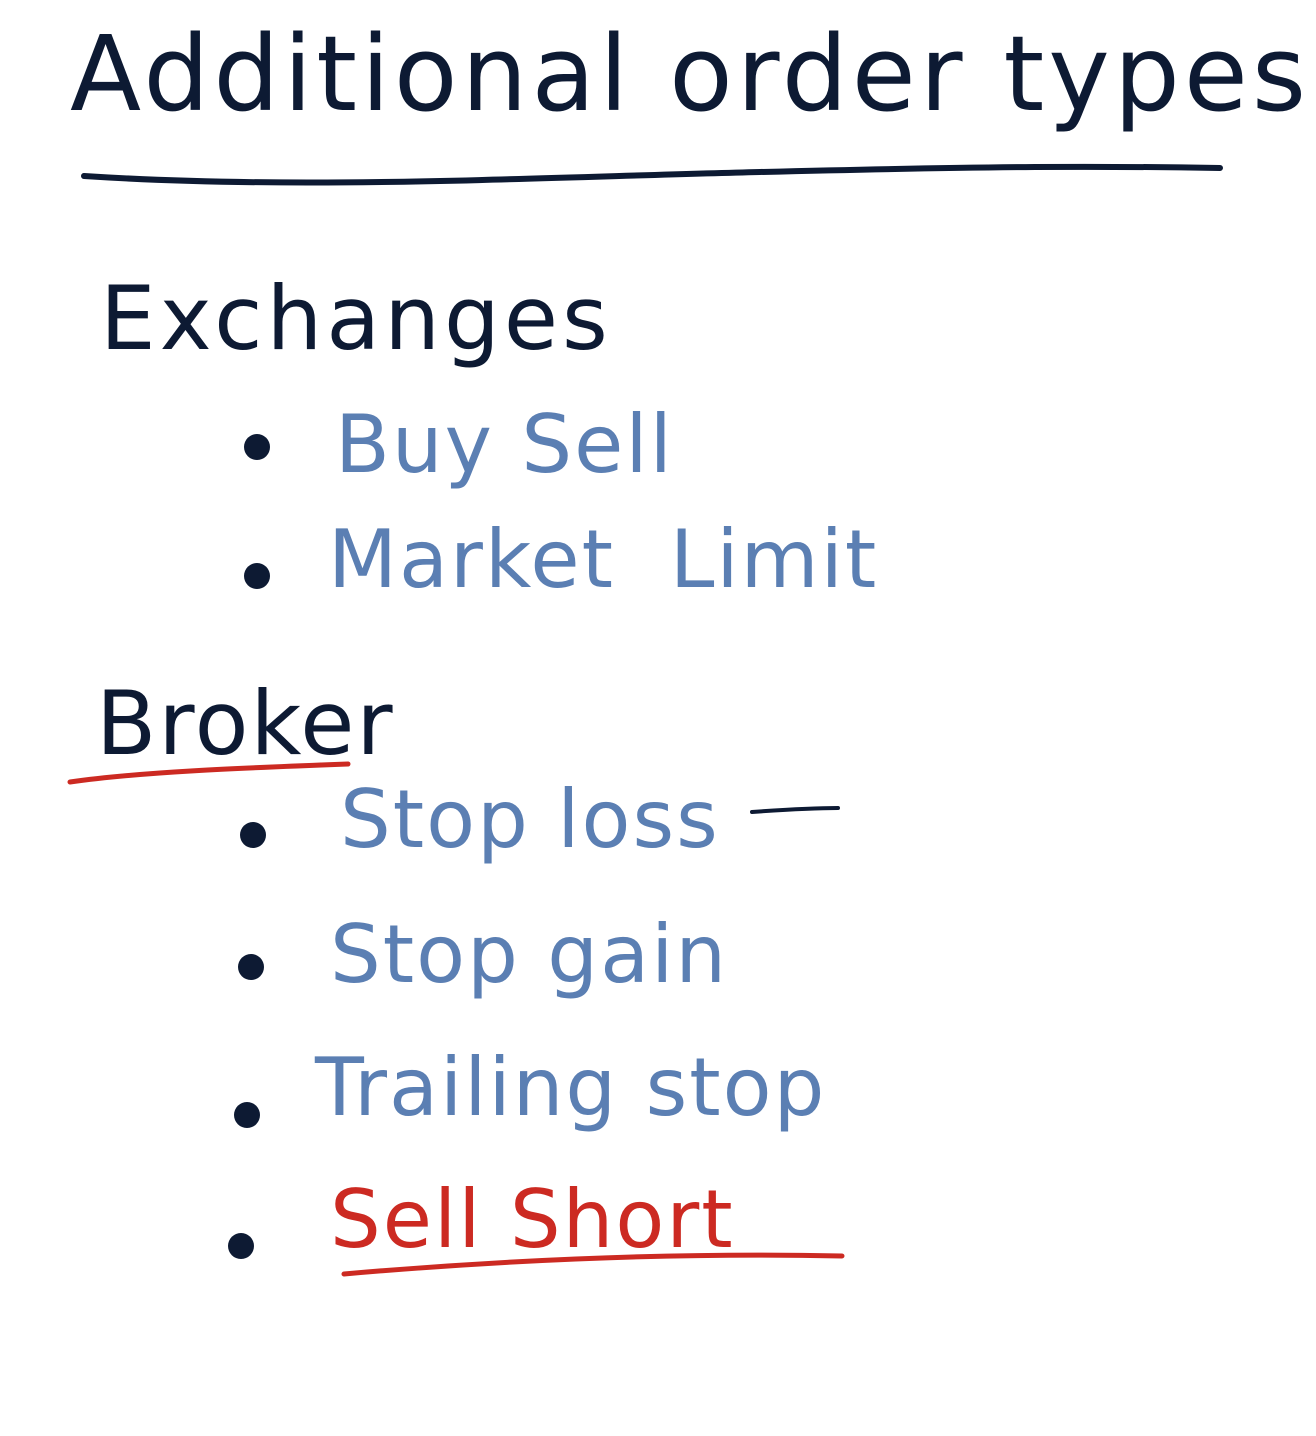  I want to click on list-item-trailing-stop: Trailing stop, so click(571, 1087).